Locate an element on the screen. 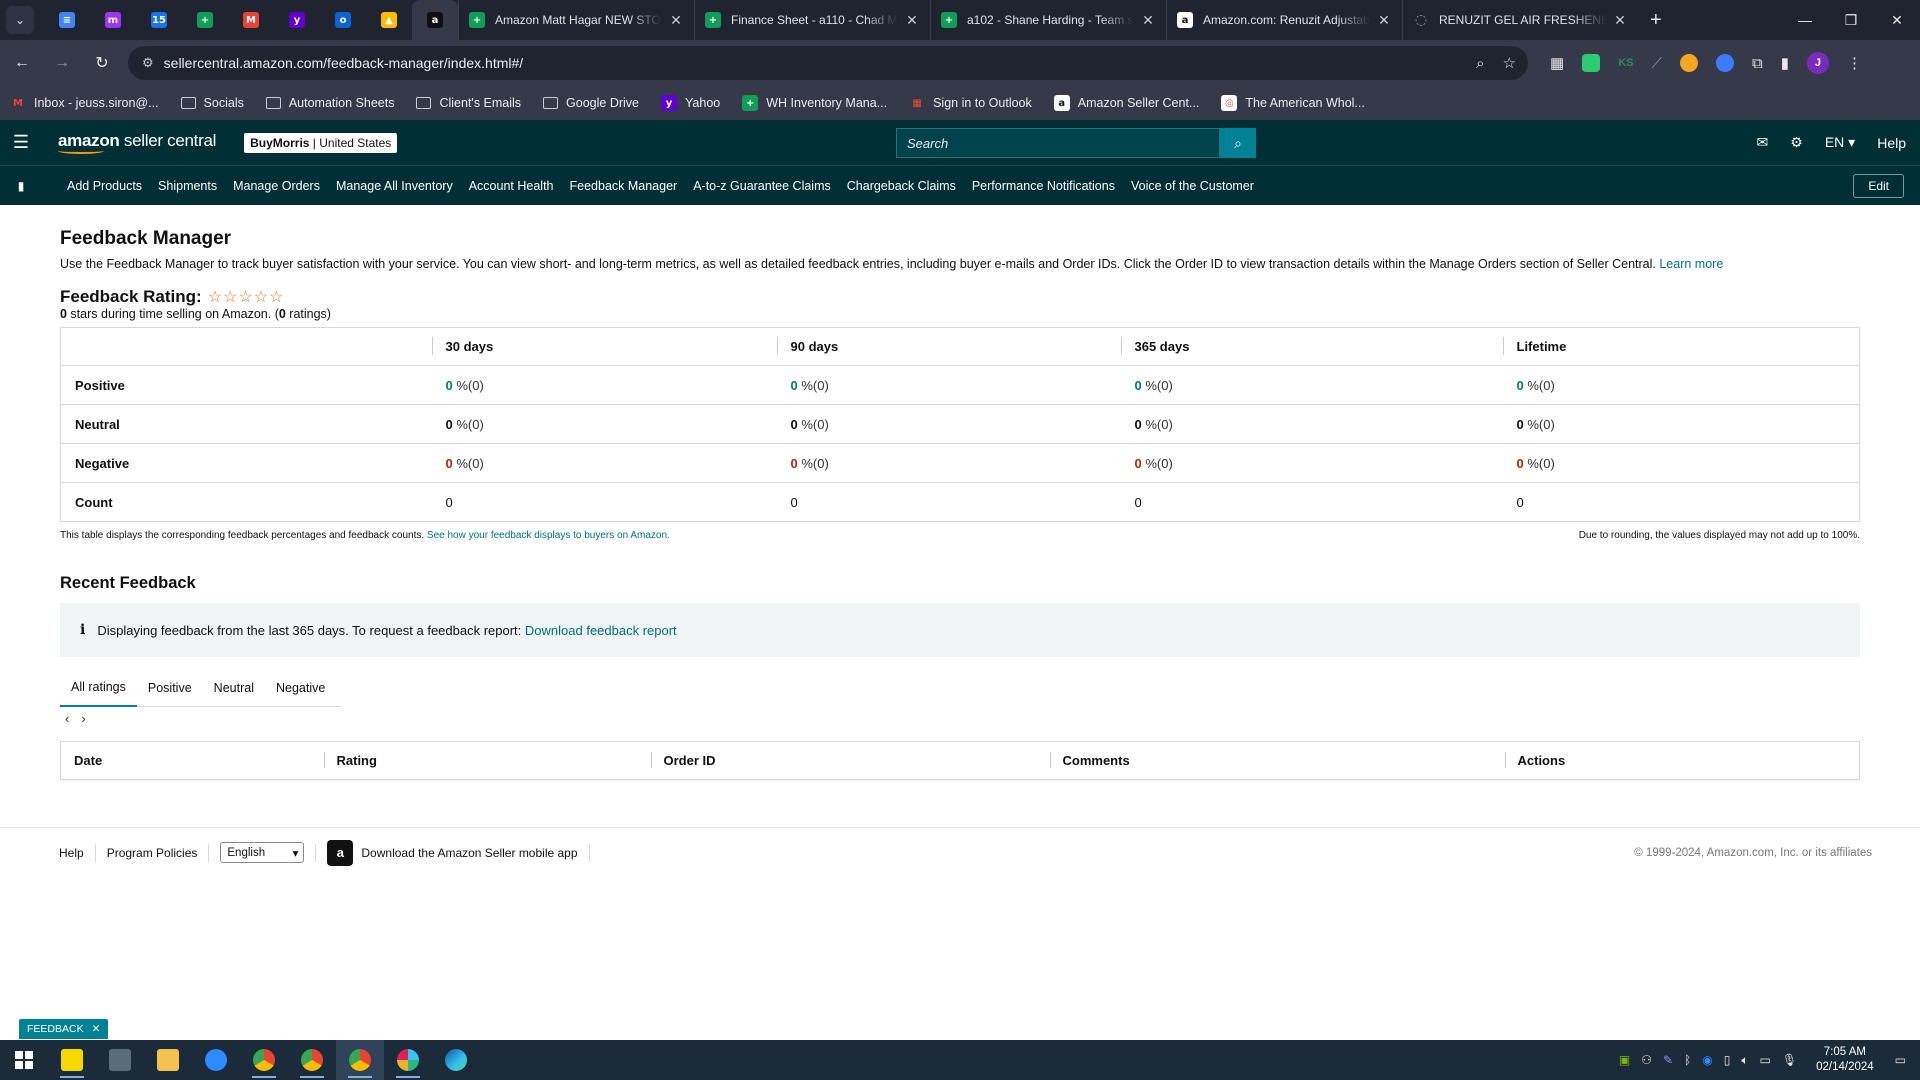  download-feedback-report-link: Download feedback report is located at coordinates (601, 630).